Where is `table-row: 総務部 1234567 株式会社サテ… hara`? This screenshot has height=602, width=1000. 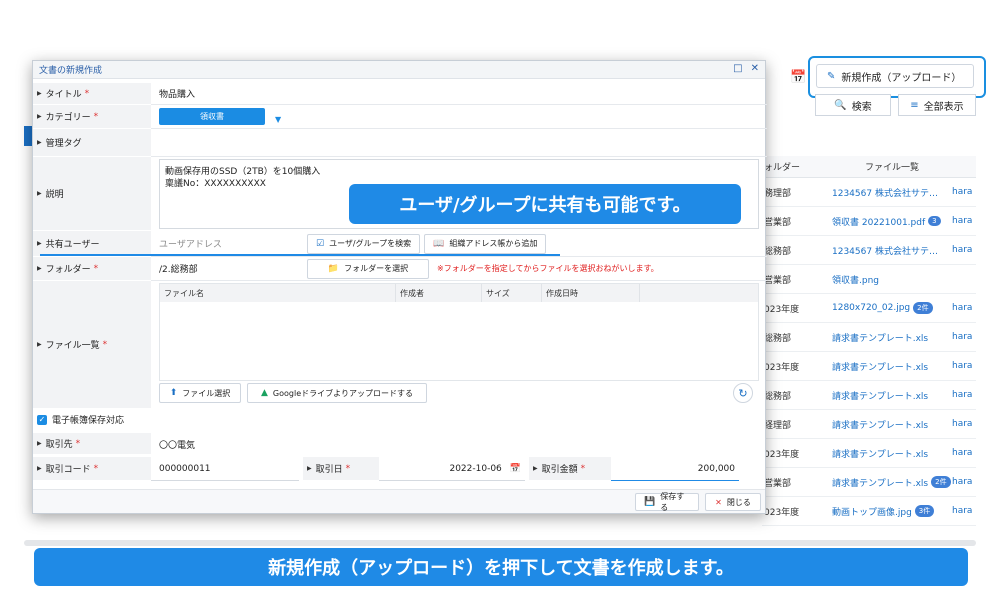 table-row: 総務部 1234567 株式会社サテ… hara is located at coordinates (869, 250).